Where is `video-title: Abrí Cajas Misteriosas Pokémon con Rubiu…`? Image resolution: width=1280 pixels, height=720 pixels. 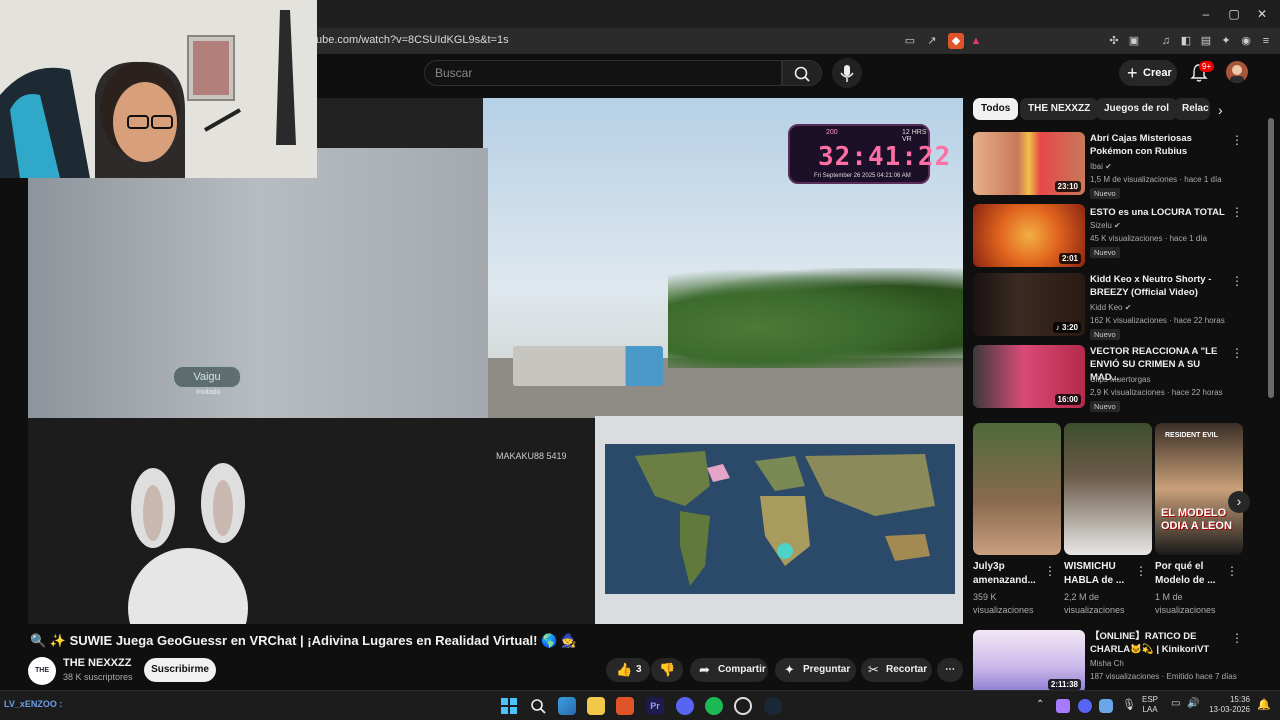 video-title: Abrí Cajas Misteriosas Pokémon con Rubiu… is located at coordinates (1160, 145).